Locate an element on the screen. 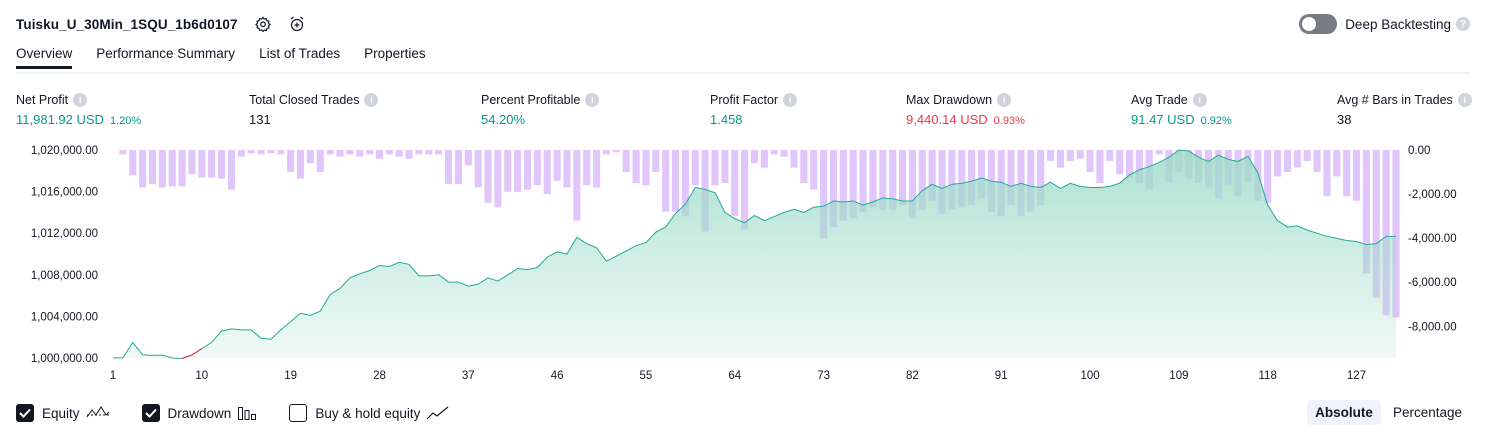 This screenshot has height=438, width=1486. metric-percent: 0.92% is located at coordinates (1216, 121).